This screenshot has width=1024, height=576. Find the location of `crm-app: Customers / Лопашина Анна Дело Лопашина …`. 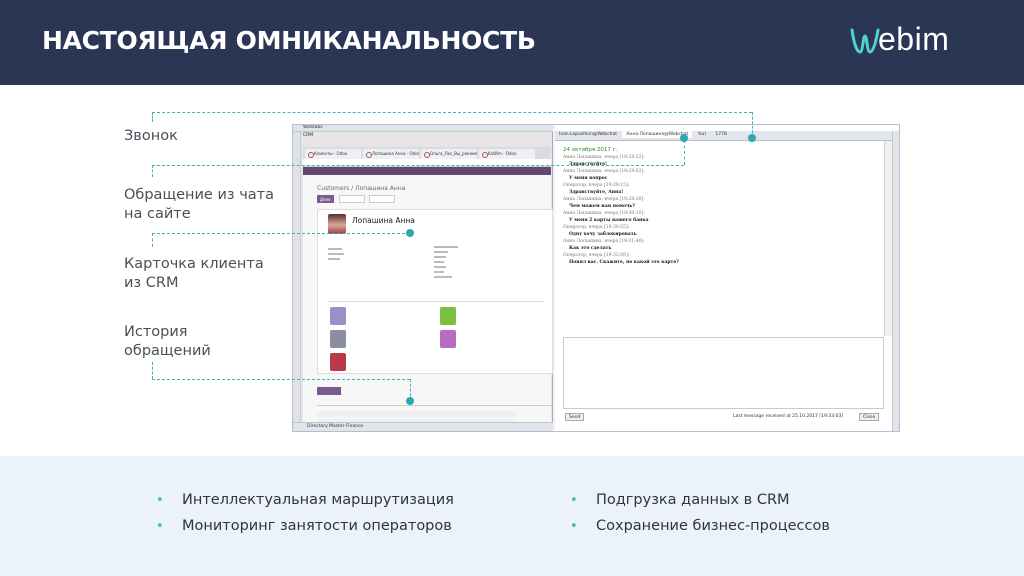

crm-app: Customers / Лопашина Анна Дело Лопашина … is located at coordinates (428, 299).